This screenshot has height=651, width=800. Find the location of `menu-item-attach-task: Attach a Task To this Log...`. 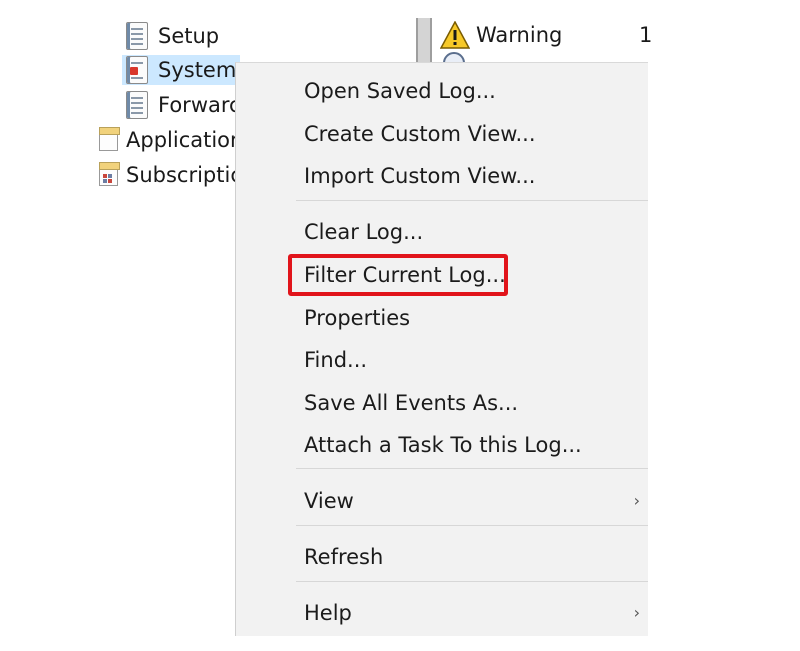

menu-item-attach-task: Attach a Task To this Log... is located at coordinates (443, 445).